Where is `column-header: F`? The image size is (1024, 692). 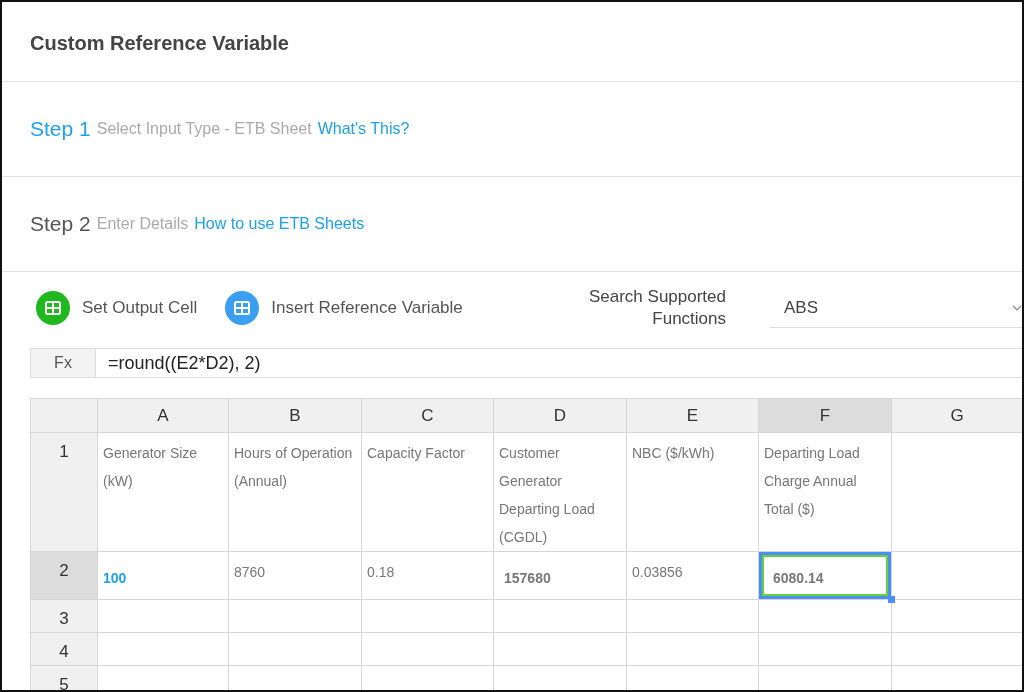
column-header: F is located at coordinates (825, 415).